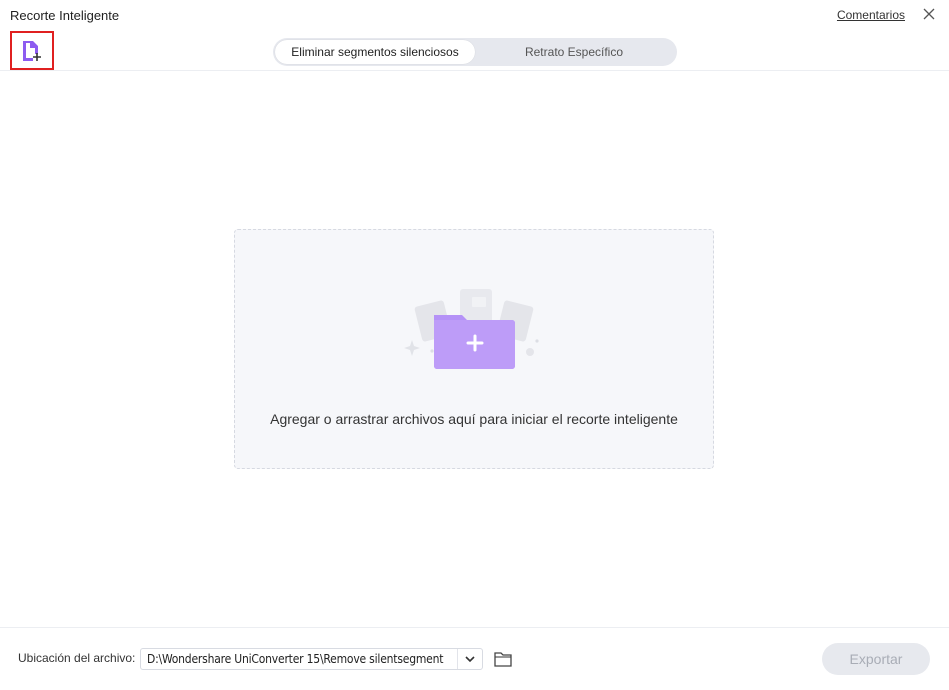 Image resolution: width=949 pixels, height=690 pixels. Describe the element at coordinates (65, 15) in the screenshot. I see `window-title: Recorte Inteligente` at that location.